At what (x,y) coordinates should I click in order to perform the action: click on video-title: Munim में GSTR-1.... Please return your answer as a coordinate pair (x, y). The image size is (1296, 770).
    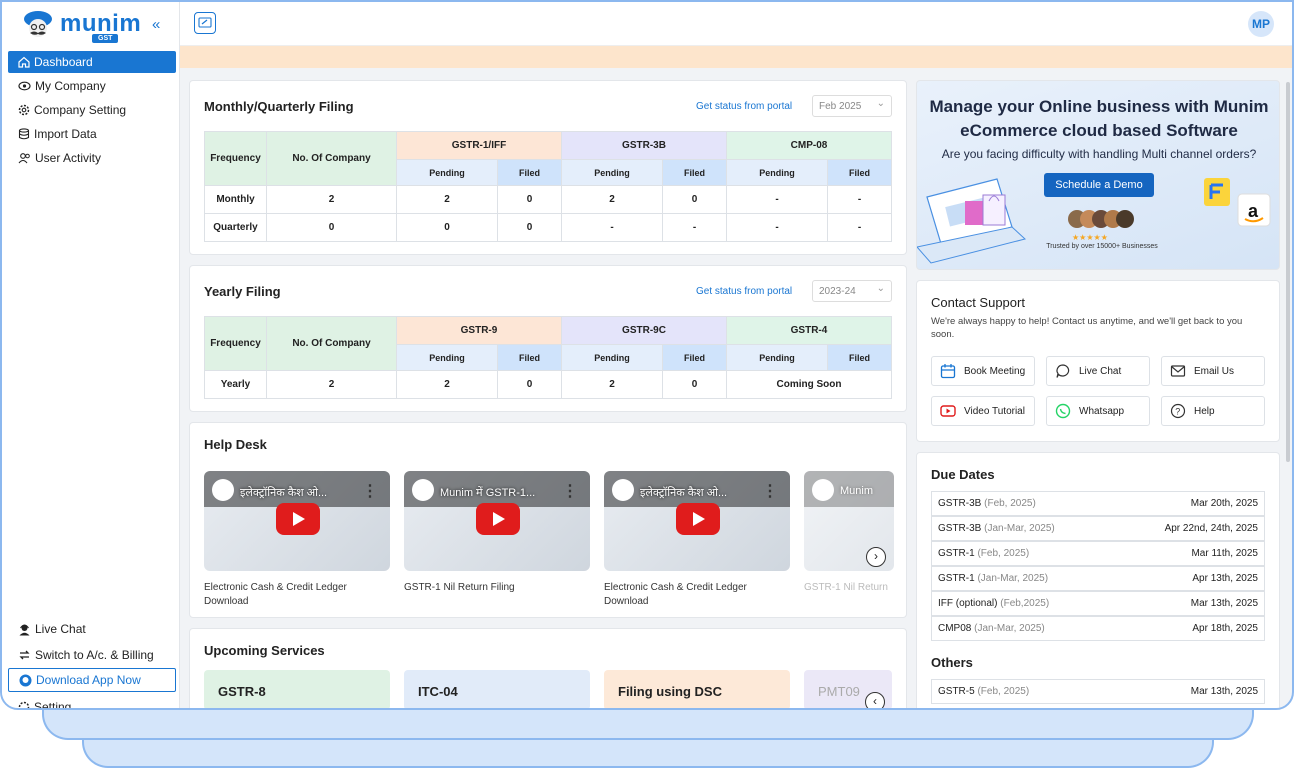
    Looking at the image, I should click on (488, 493).